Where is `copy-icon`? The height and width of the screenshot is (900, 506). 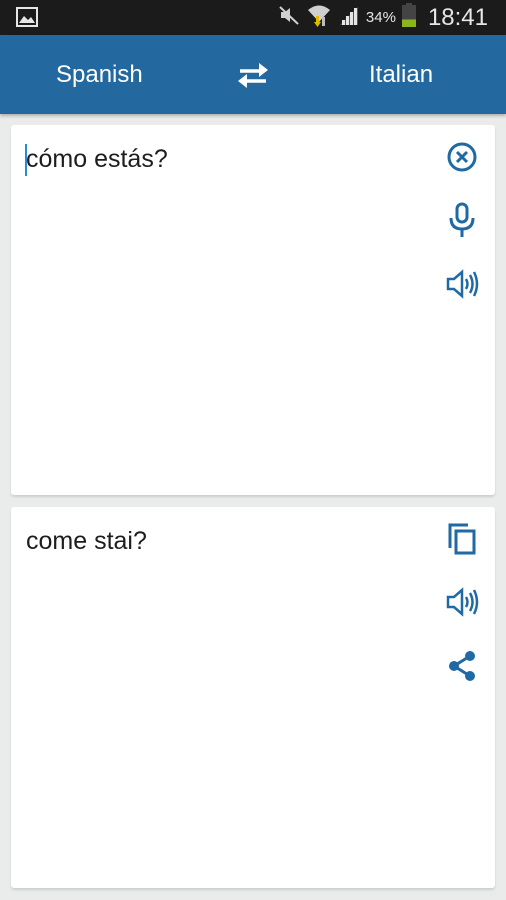
copy-icon is located at coordinates (462, 539).